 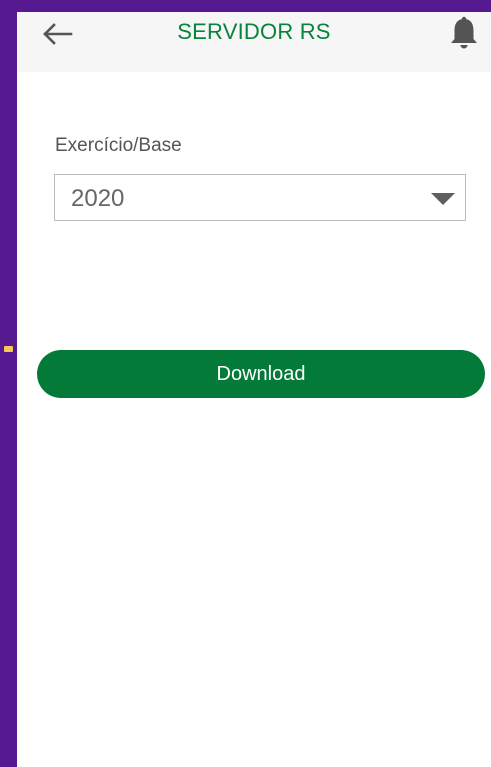 What do you see at coordinates (261, 374) in the screenshot?
I see `download-button: Download` at bounding box center [261, 374].